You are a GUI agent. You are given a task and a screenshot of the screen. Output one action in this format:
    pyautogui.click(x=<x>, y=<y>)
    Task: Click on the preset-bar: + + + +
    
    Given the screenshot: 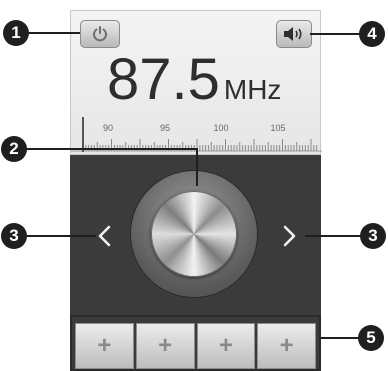 What is the action you would take?
    pyautogui.click(x=195, y=343)
    